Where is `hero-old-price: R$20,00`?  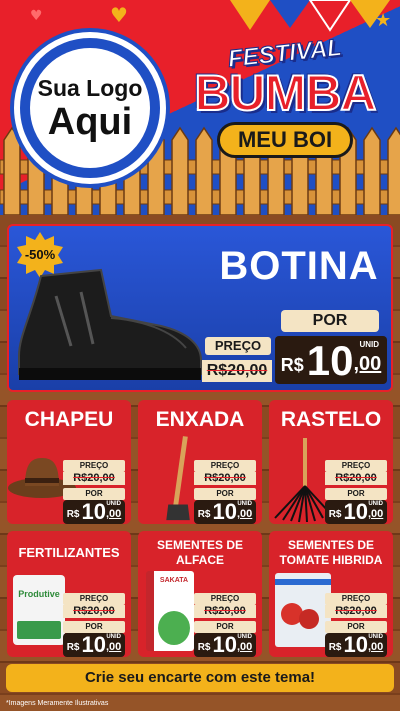 hero-old-price: R$20,00 is located at coordinates (237, 371).